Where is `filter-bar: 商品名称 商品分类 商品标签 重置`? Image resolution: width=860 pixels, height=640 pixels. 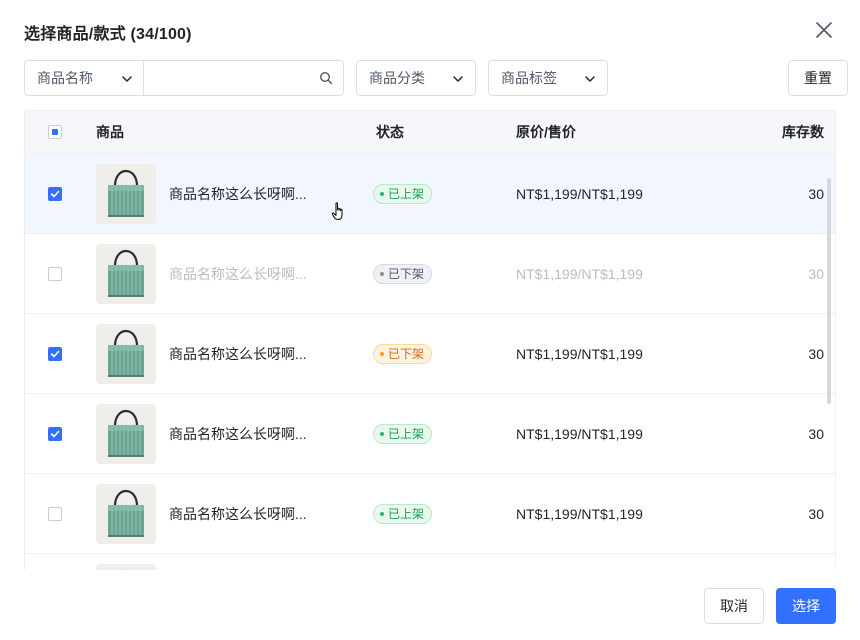
filter-bar: 商品名称 商品分类 商品标签 重置 is located at coordinates (436, 78).